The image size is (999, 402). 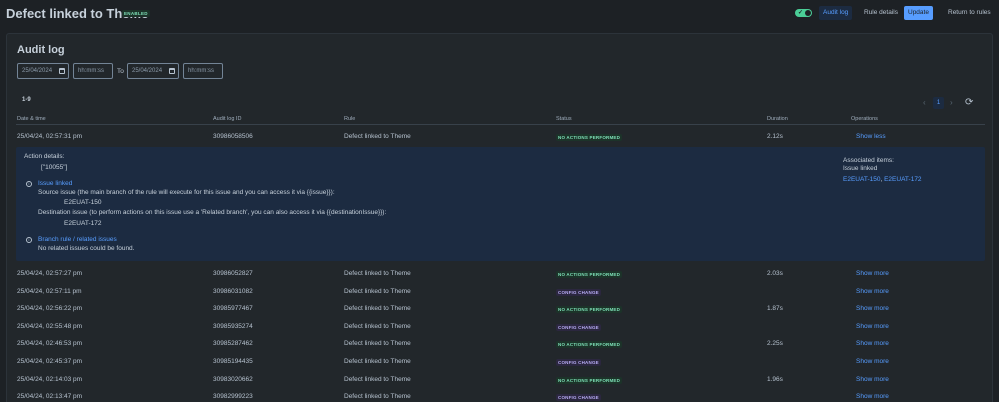 I want to click on row-id: 30985935274, so click(x=233, y=326).